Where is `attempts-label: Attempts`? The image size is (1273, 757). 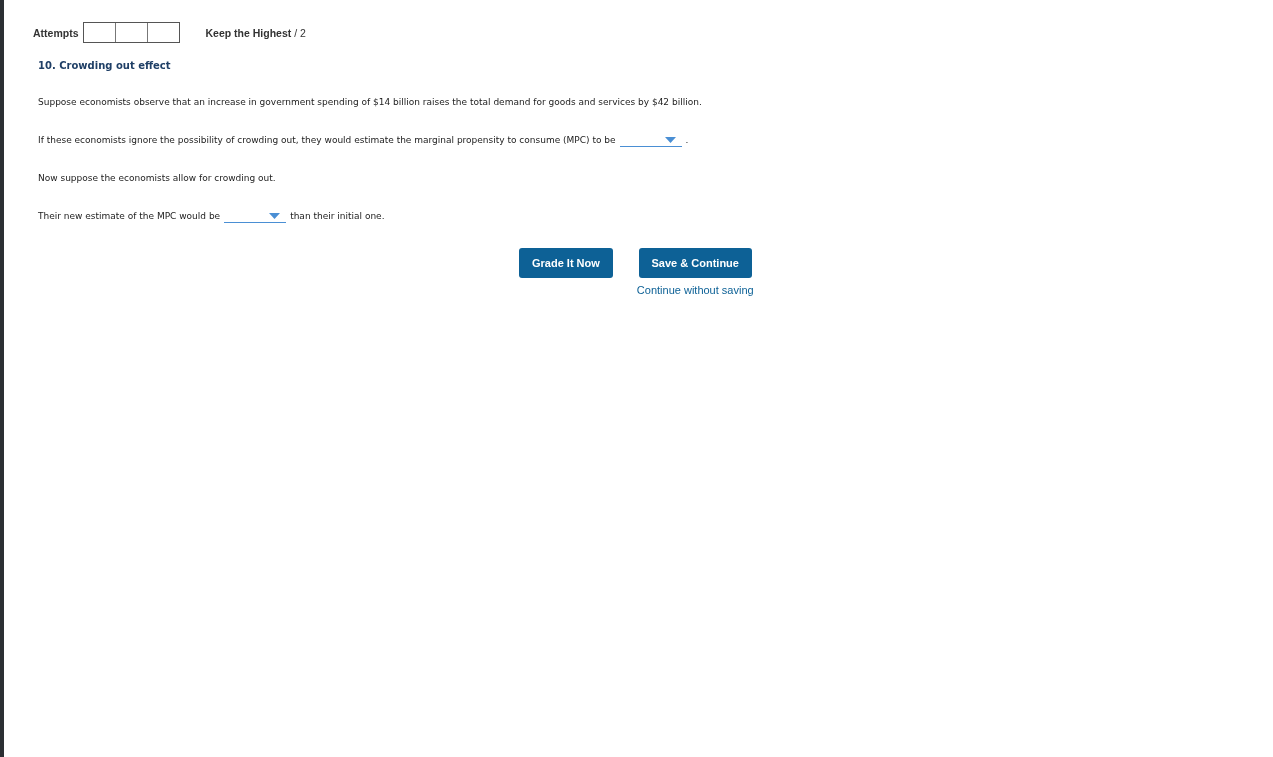
attempts-label: Attempts is located at coordinates (56, 32).